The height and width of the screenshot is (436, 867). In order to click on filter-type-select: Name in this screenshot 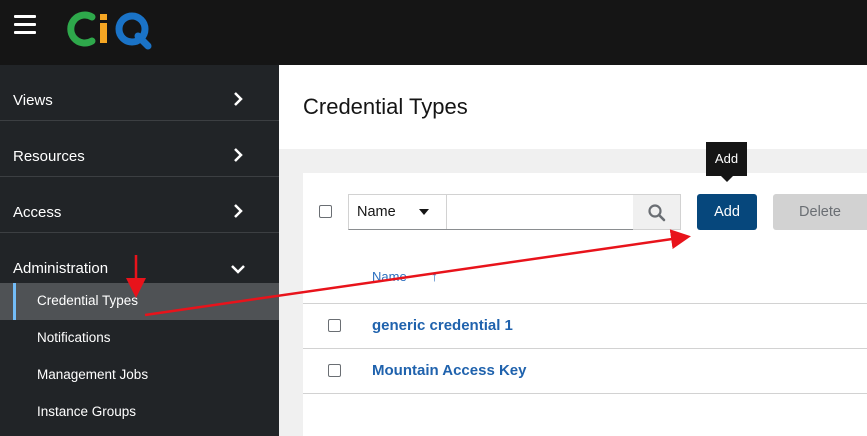, I will do `click(398, 212)`.